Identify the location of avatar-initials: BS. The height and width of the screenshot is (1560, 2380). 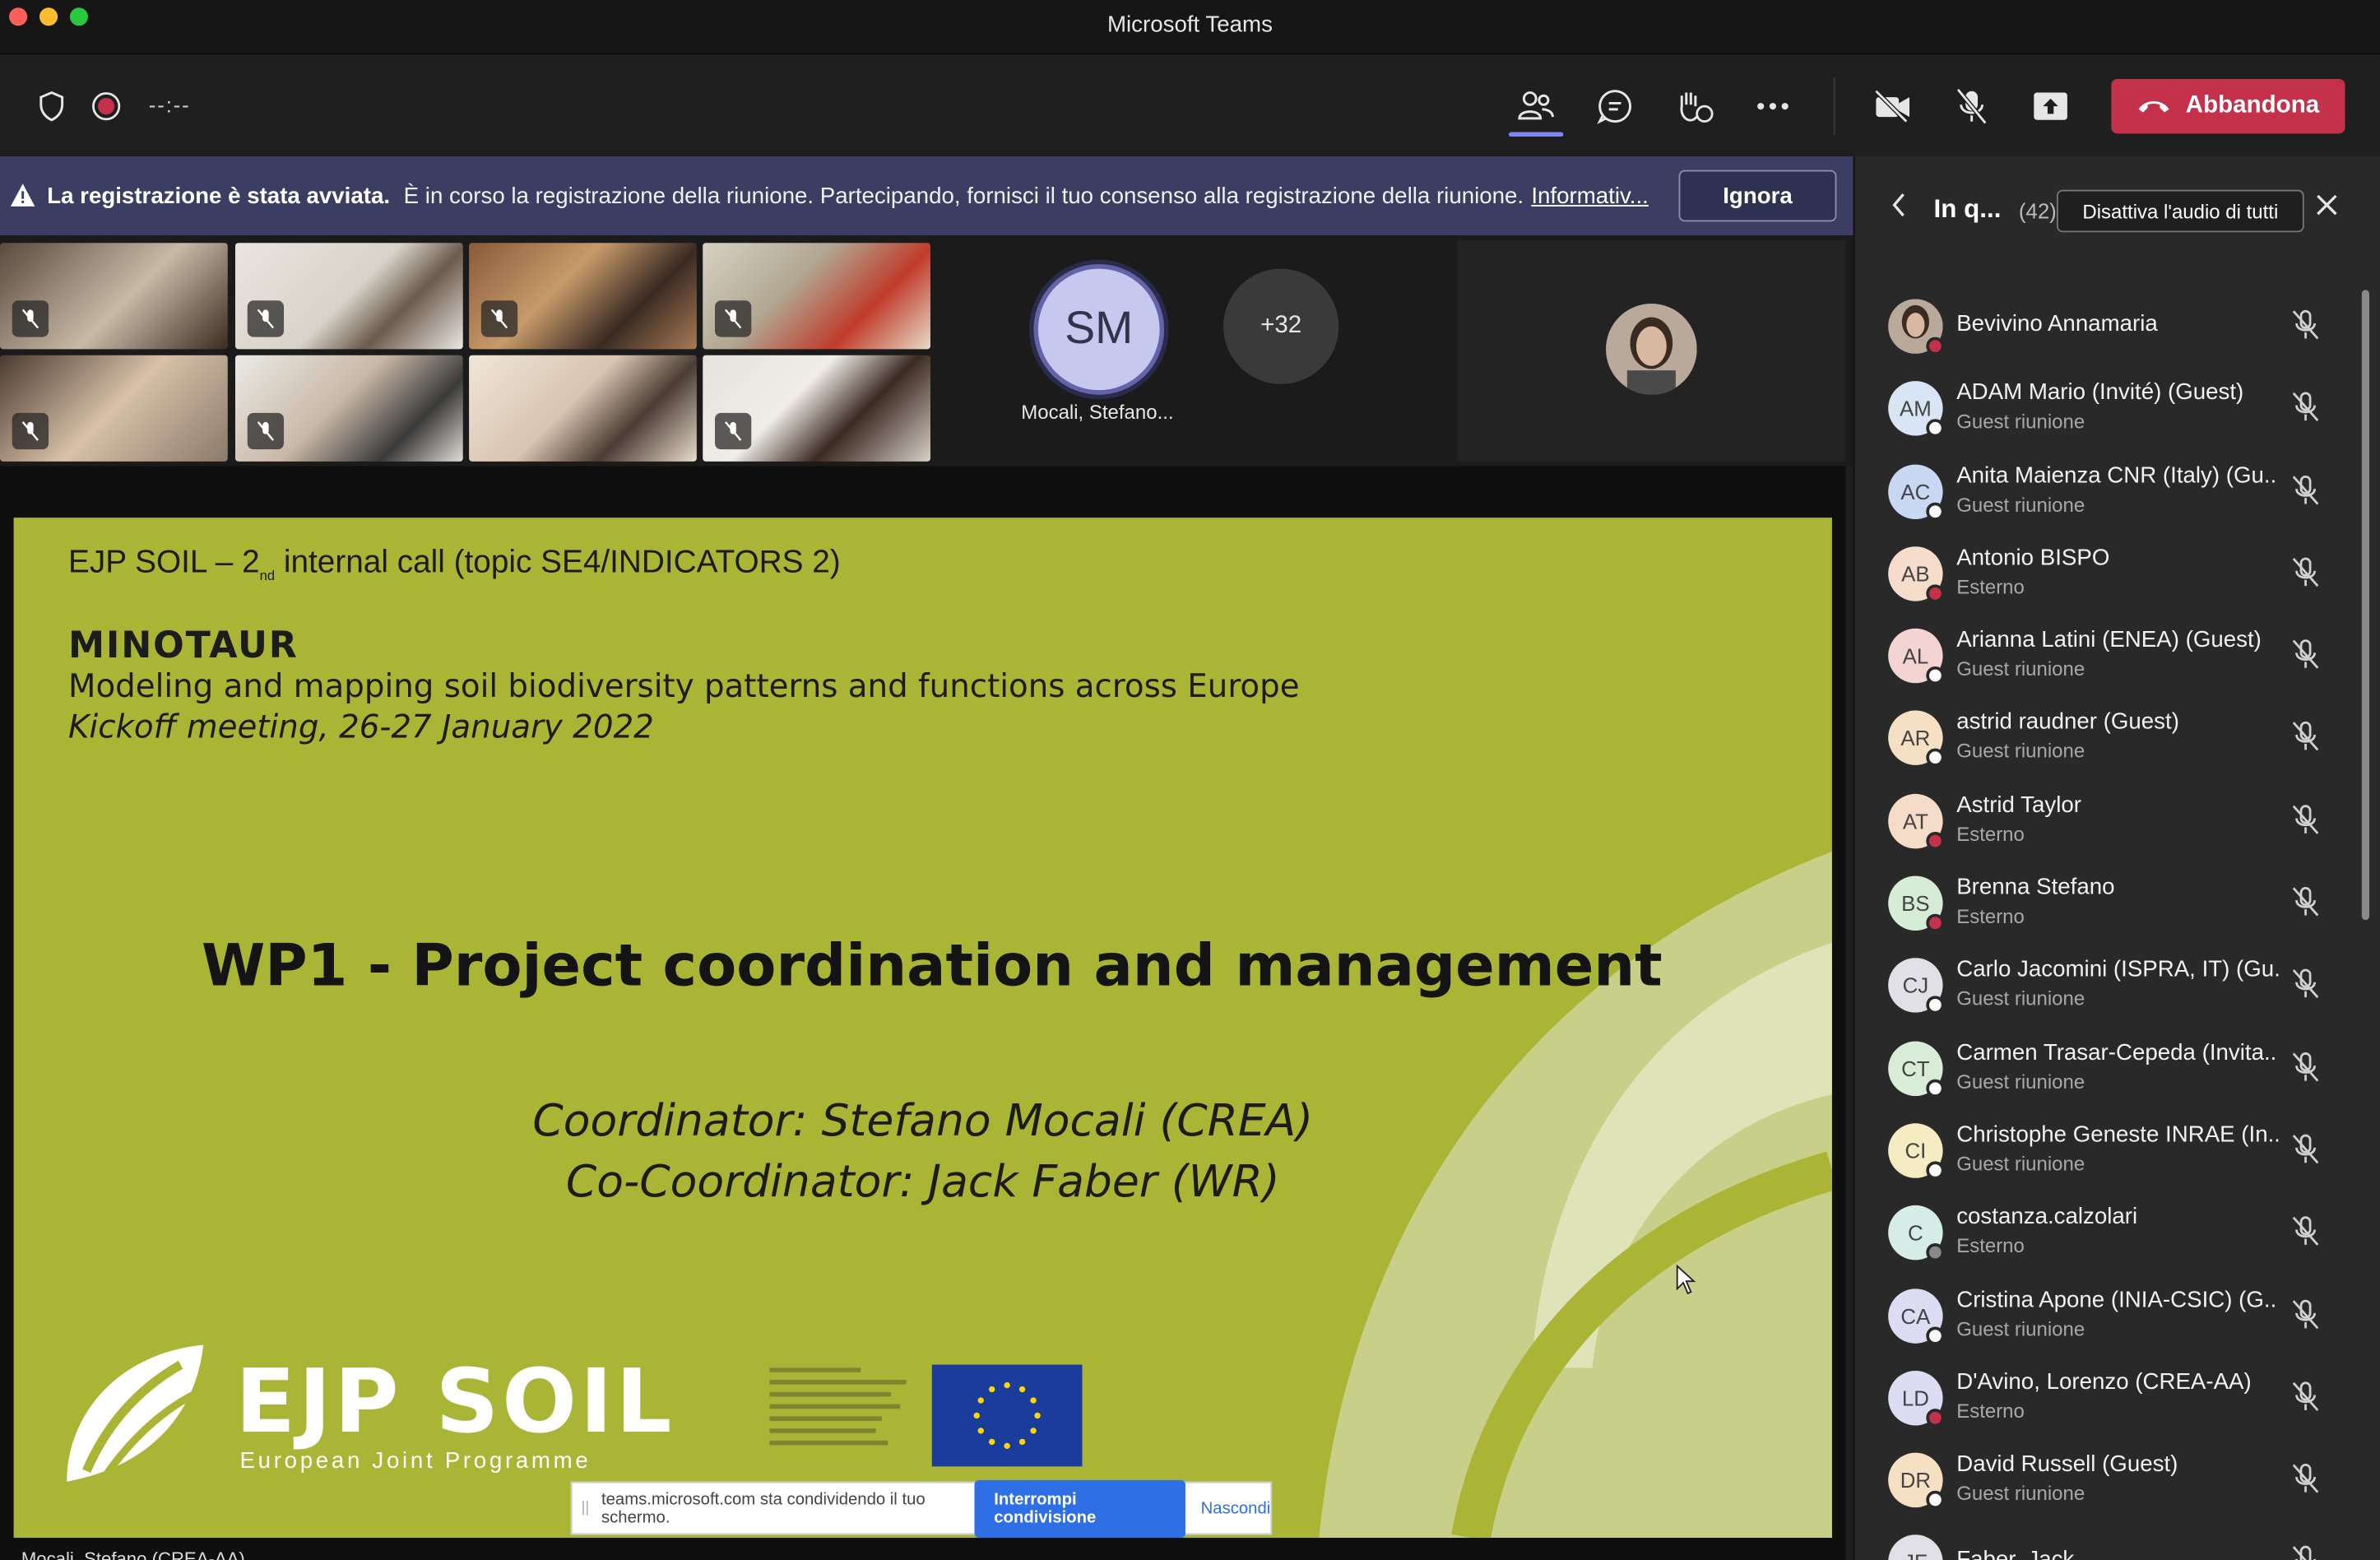
(1915, 903).